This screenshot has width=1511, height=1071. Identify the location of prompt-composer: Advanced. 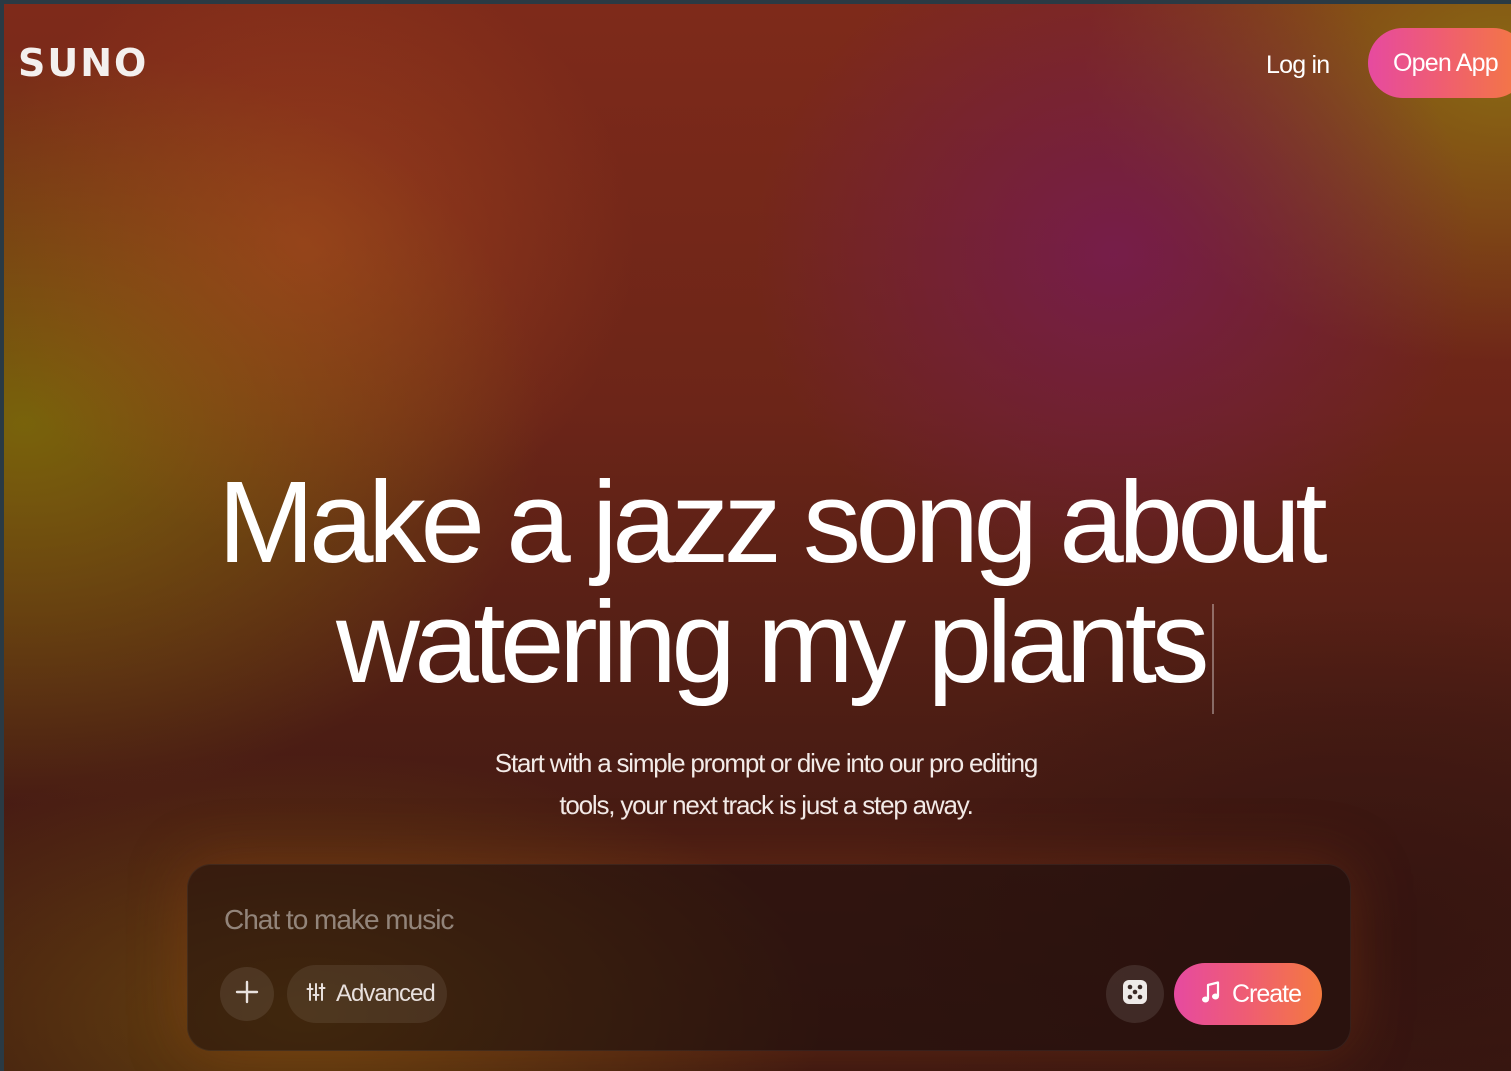
(769, 957).